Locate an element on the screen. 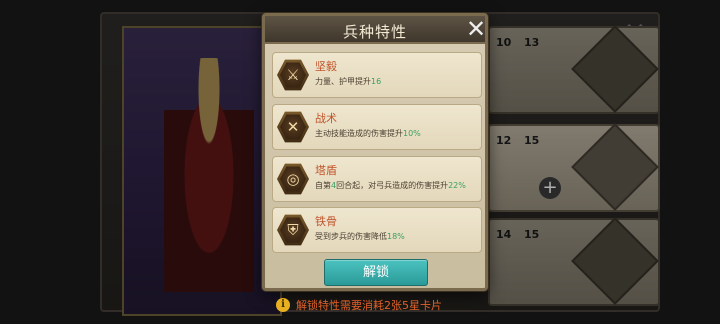 This screenshot has height=324, width=720. close-icon: ✕ is located at coordinates (476, 29).